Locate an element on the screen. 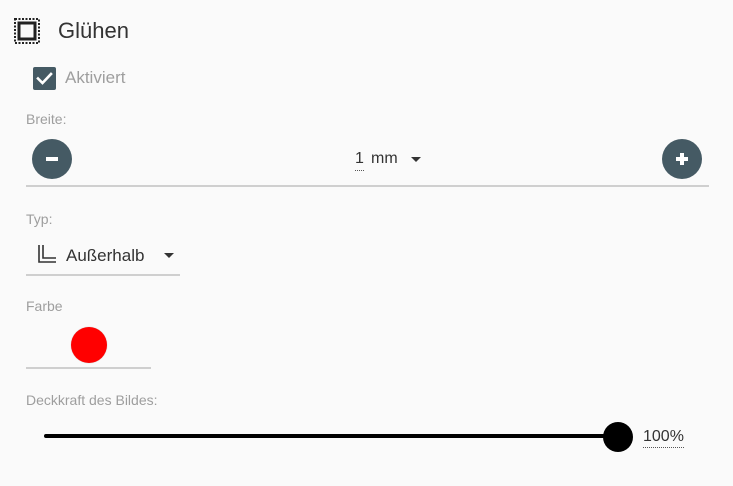 The width and height of the screenshot is (733, 486). width-stepper-underline is located at coordinates (367, 186).